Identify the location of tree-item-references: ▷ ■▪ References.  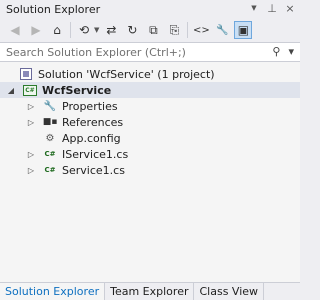
(150, 122).